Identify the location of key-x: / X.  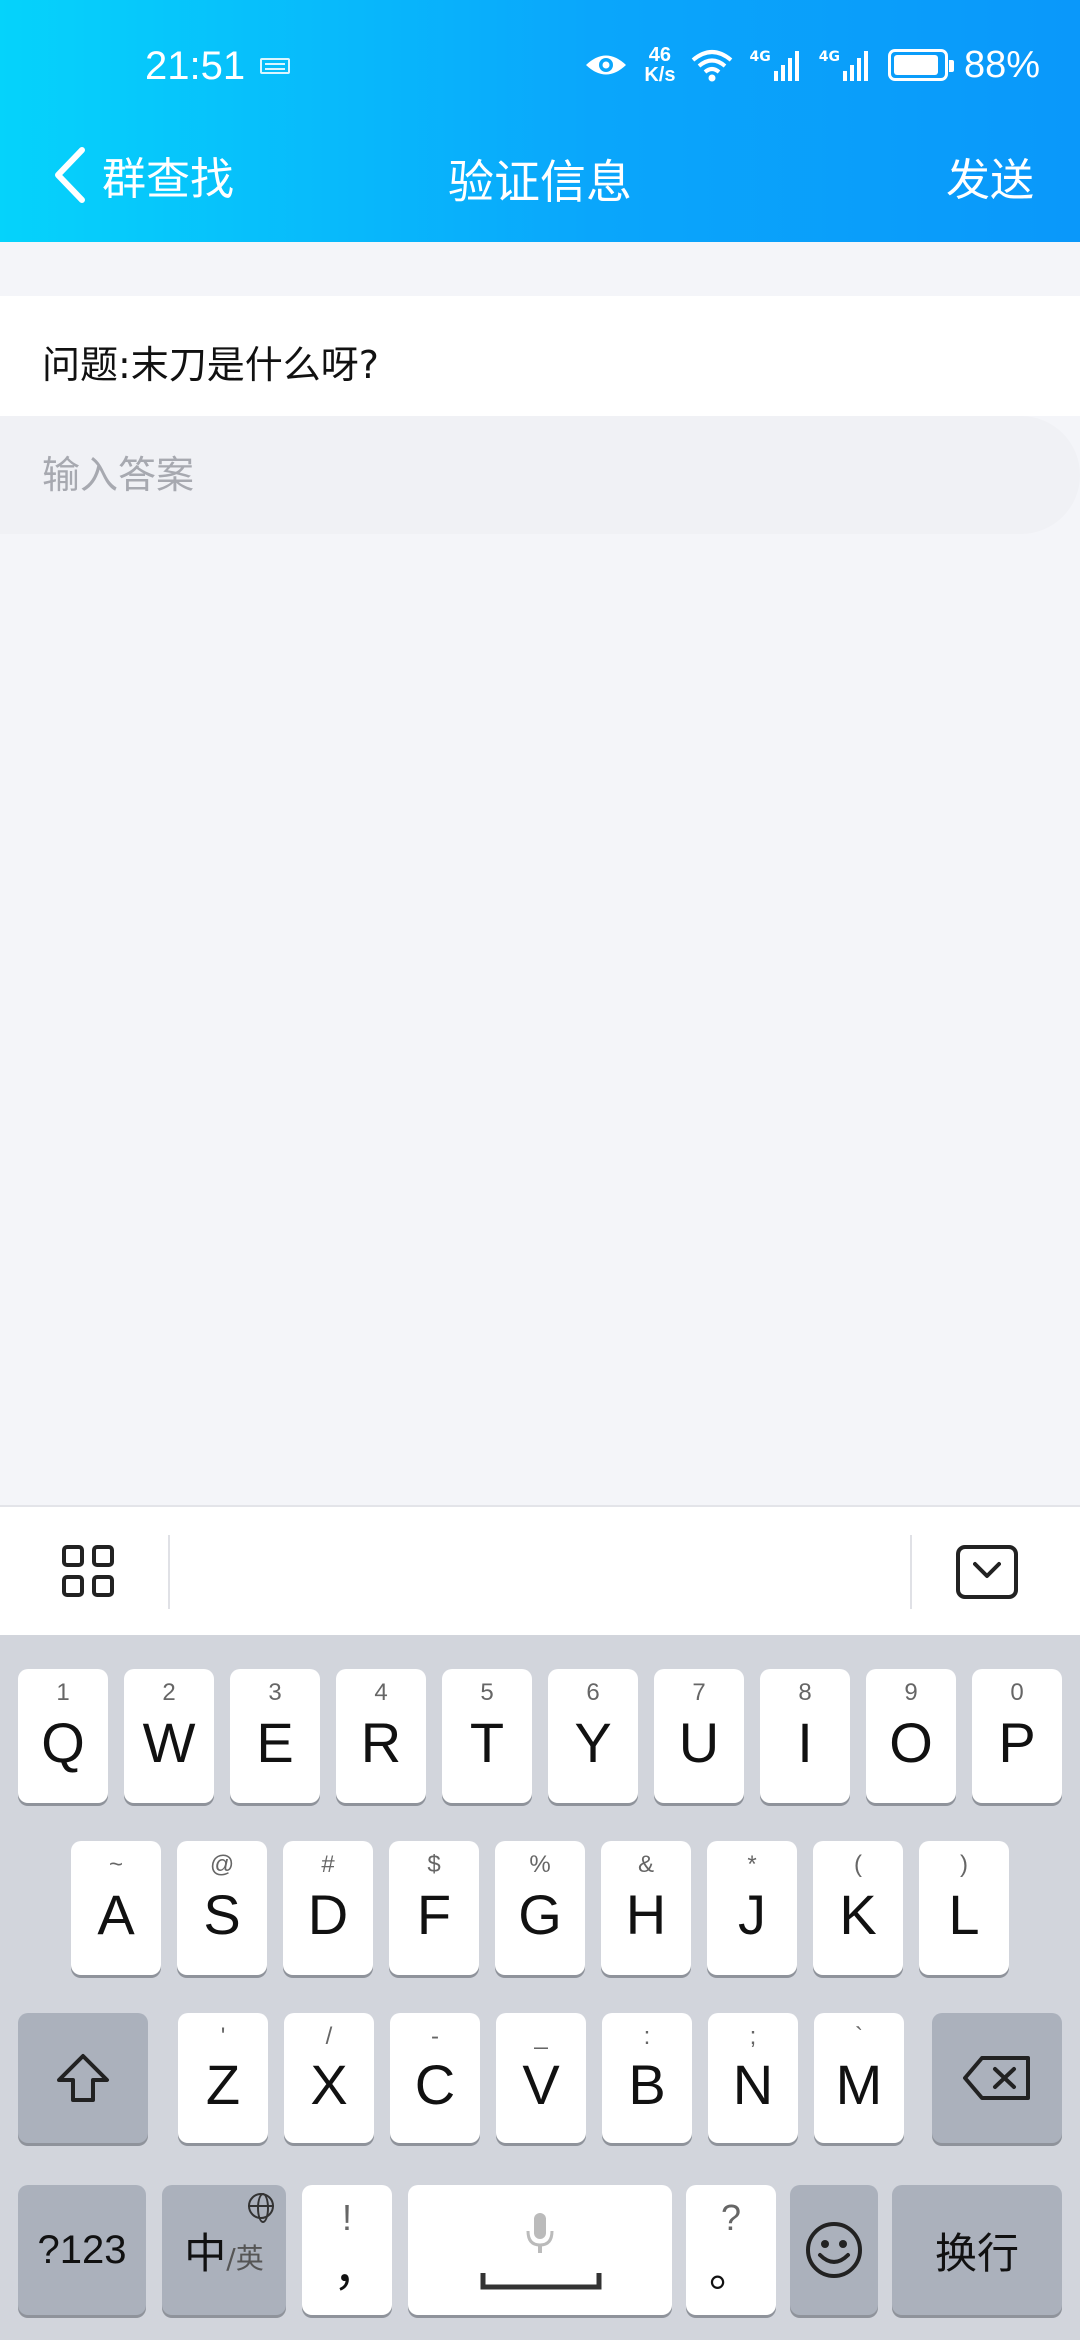
(329, 2078).